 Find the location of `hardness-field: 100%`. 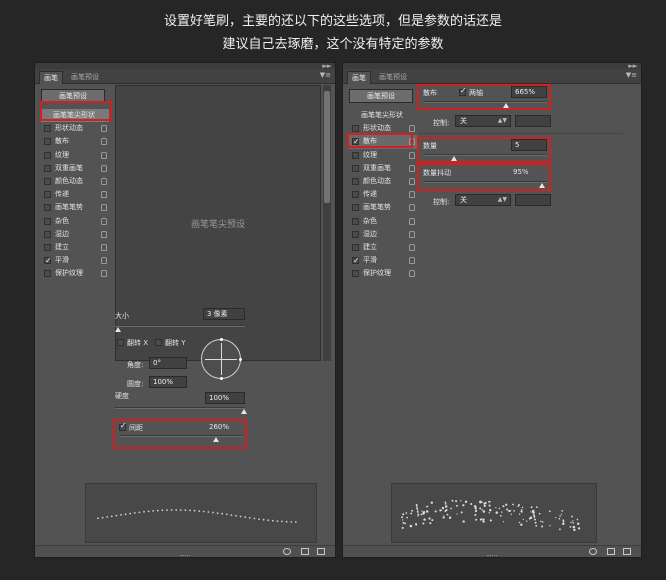

hardness-field: 100% is located at coordinates (225, 398).